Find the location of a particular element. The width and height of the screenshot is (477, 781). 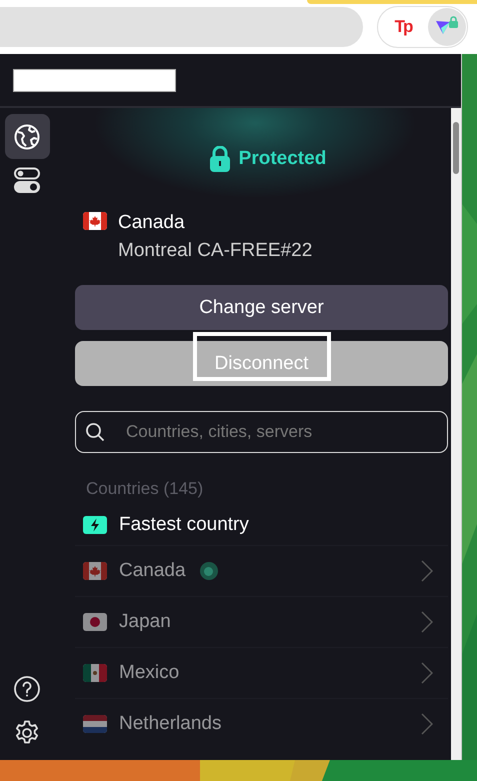

status-label: Protected is located at coordinates (282, 159).